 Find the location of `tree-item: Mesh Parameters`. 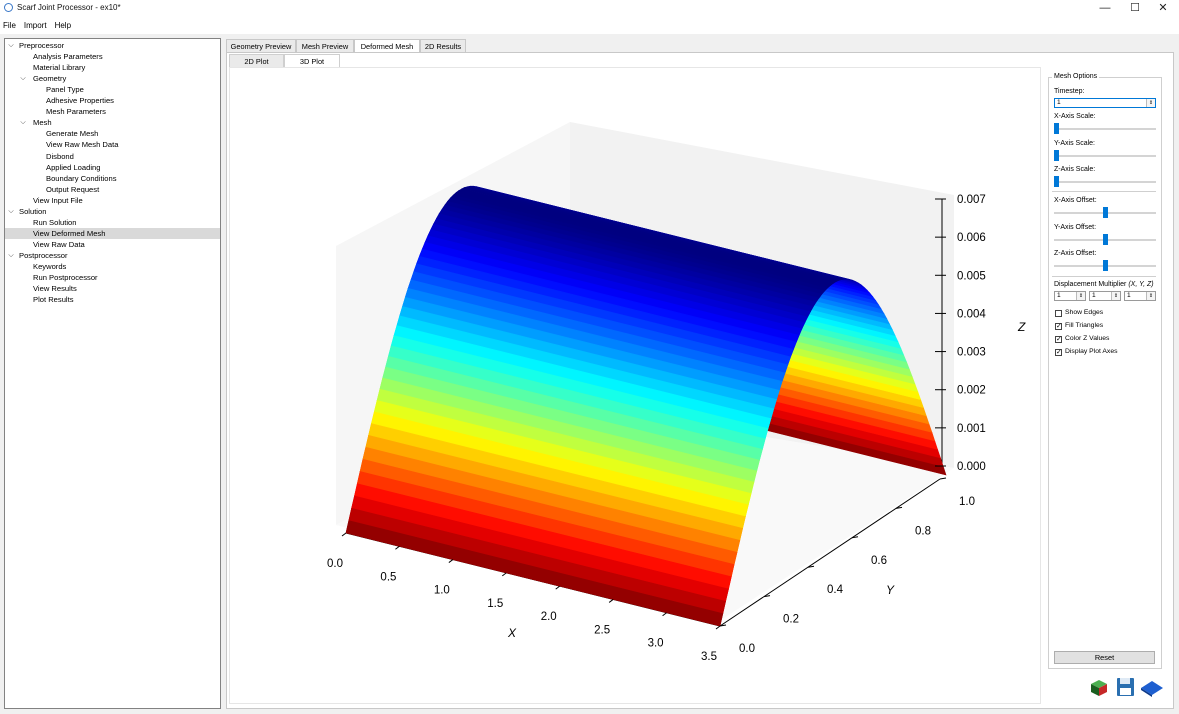

tree-item: Mesh Parameters is located at coordinates (112, 111).